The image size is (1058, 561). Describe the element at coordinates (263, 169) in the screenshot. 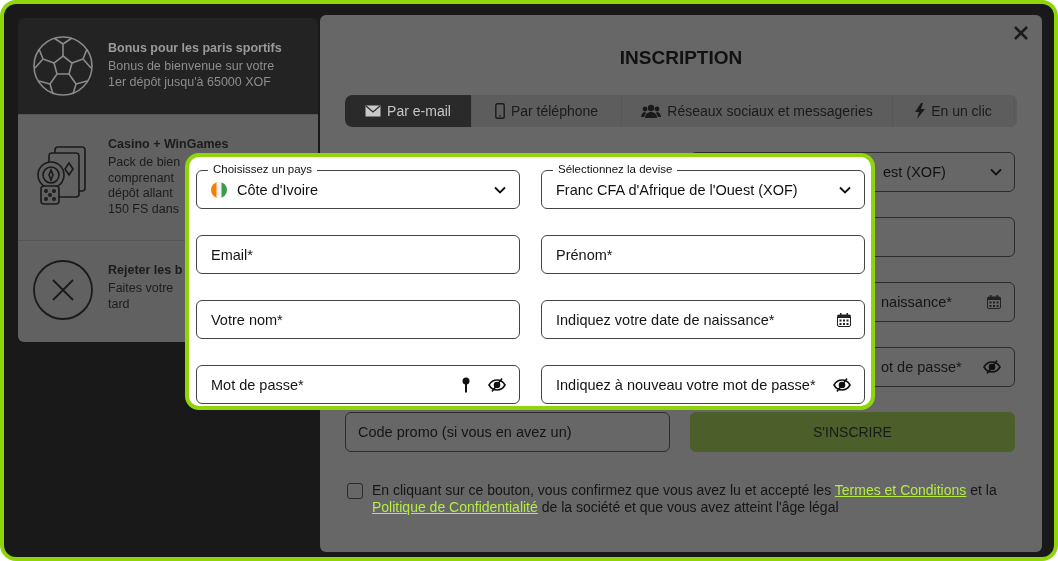

I see `field-label: Choisissez un pays` at that location.